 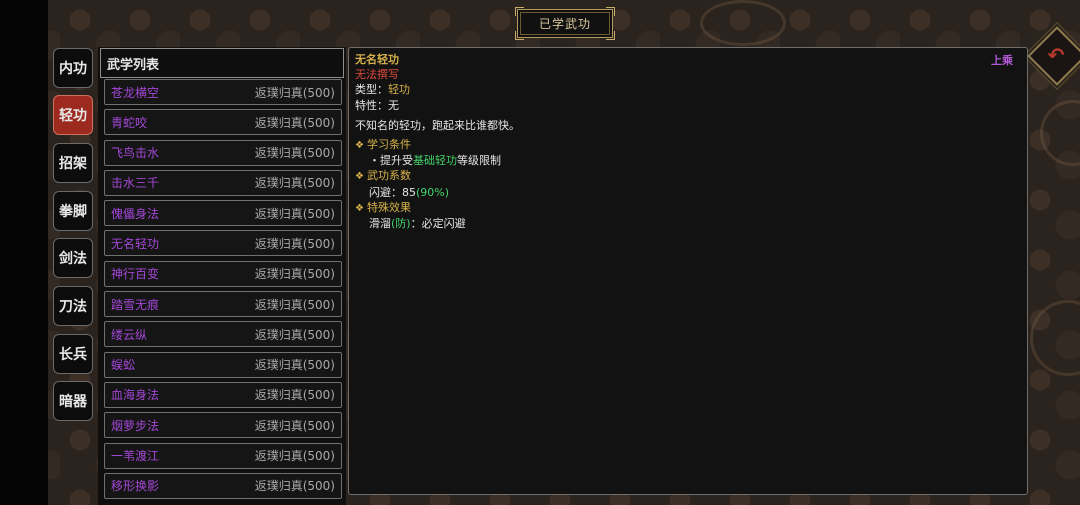 What do you see at coordinates (377, 105) in the screenshot?
I see `trait-row: 特性：无` at bounding box center [377, 105].